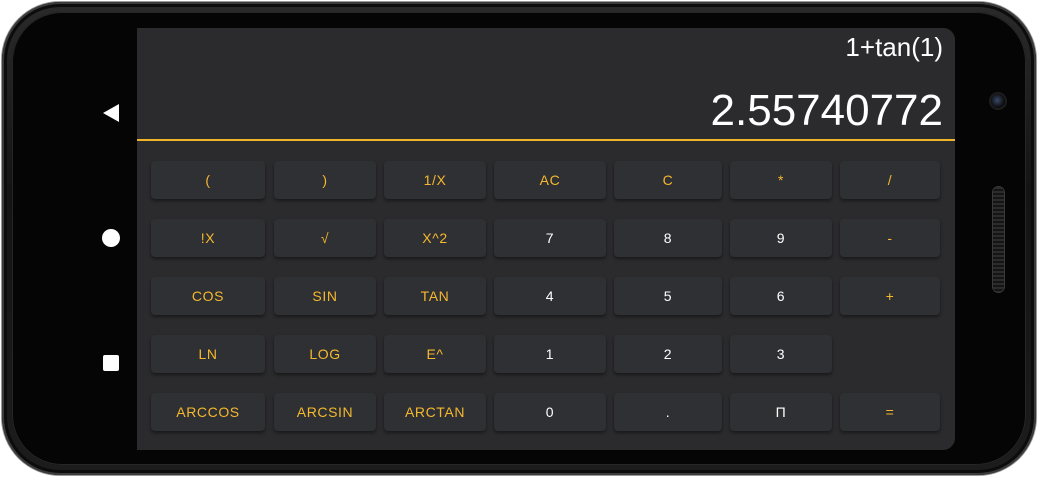 The width and height of the screenshot is (1038, 477). What do you see at coordinates (781, 180) in the screenshot?
I see `multiply-button: *` at bounding box center [781, 180].